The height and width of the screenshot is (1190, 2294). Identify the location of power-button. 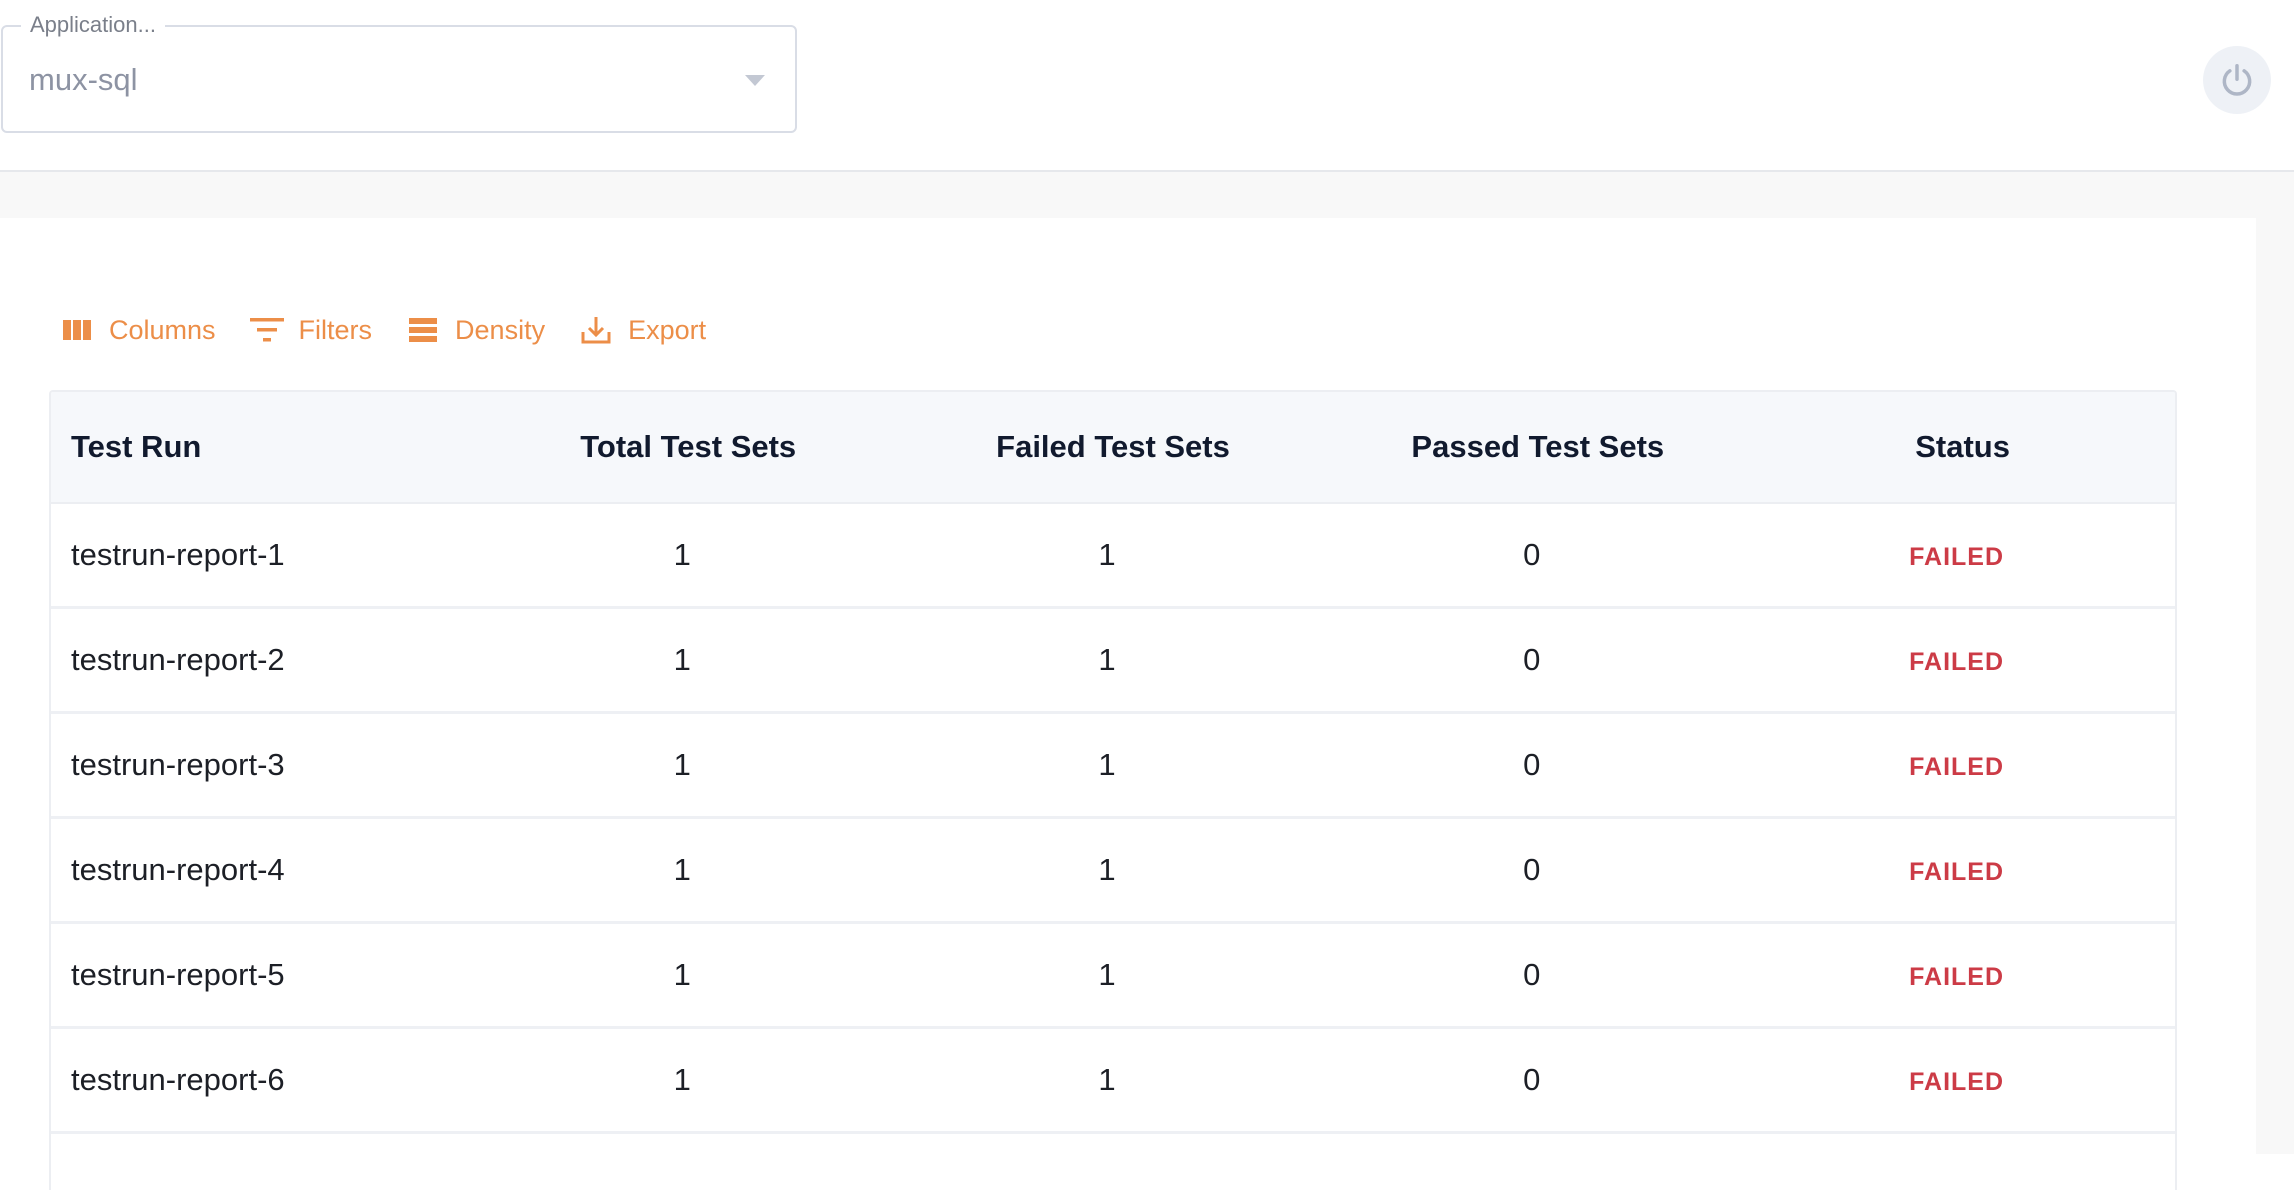
(2237, 80).